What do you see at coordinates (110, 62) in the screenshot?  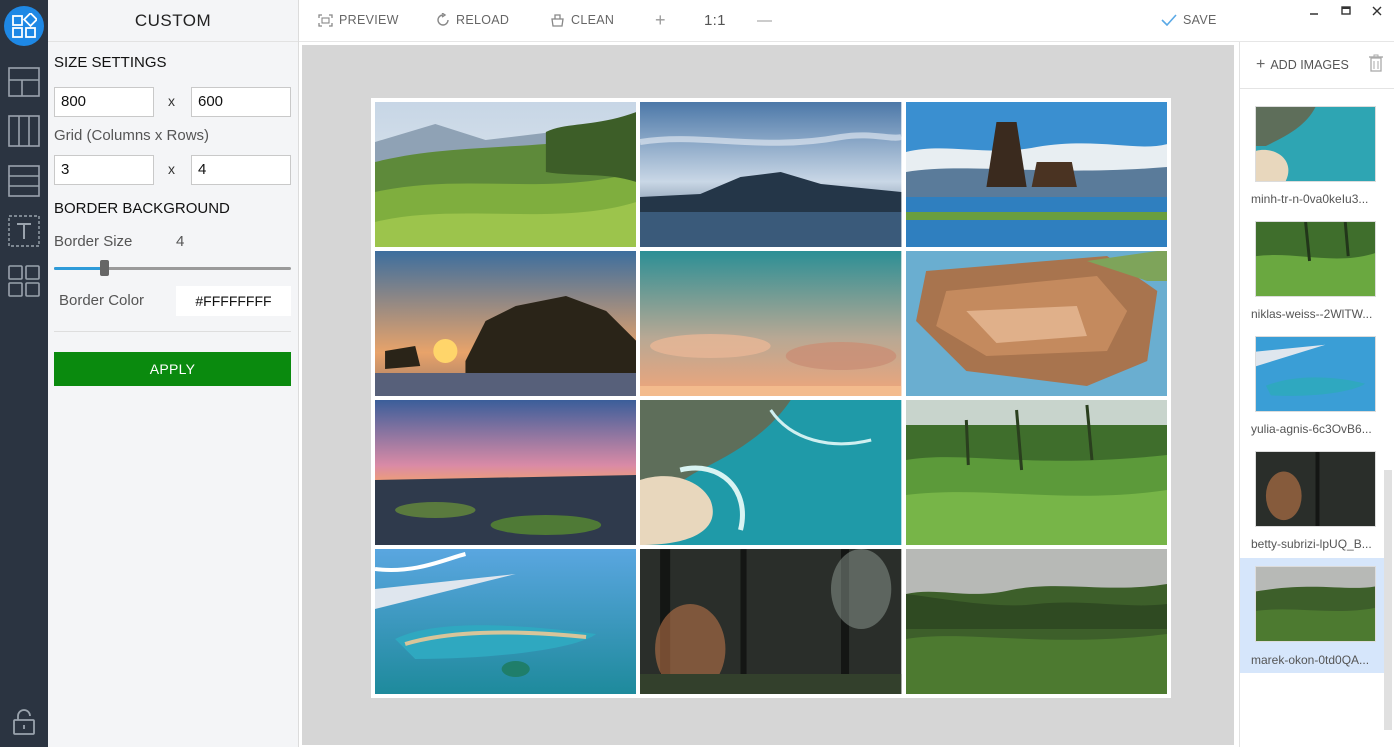 I see `size-settings-heading: SIZE SETTINGS` at bounding box center [110, 62].